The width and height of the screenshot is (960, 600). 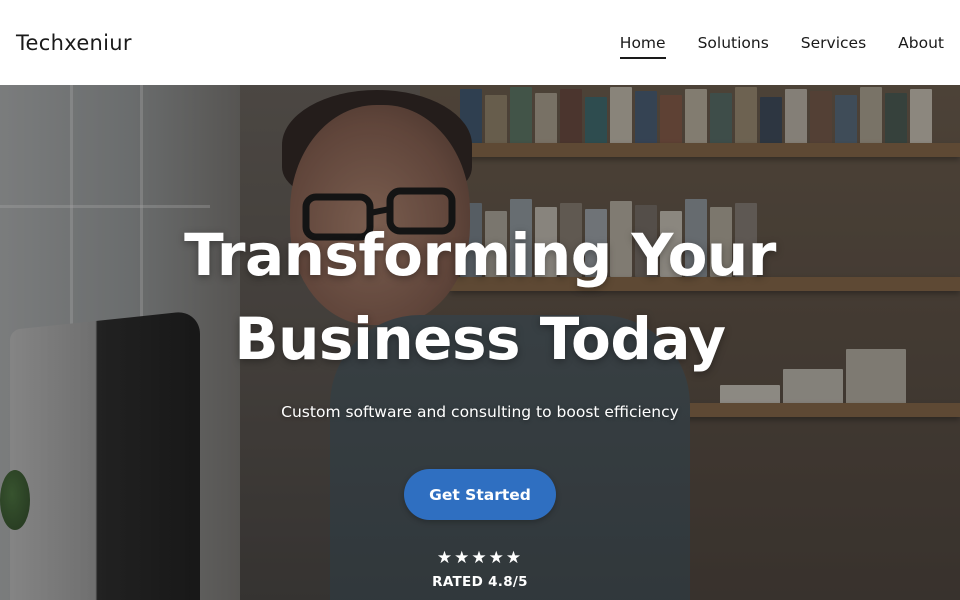 I want to click on main-nav: Home Solutions Services About, so click(x=766, y=42).